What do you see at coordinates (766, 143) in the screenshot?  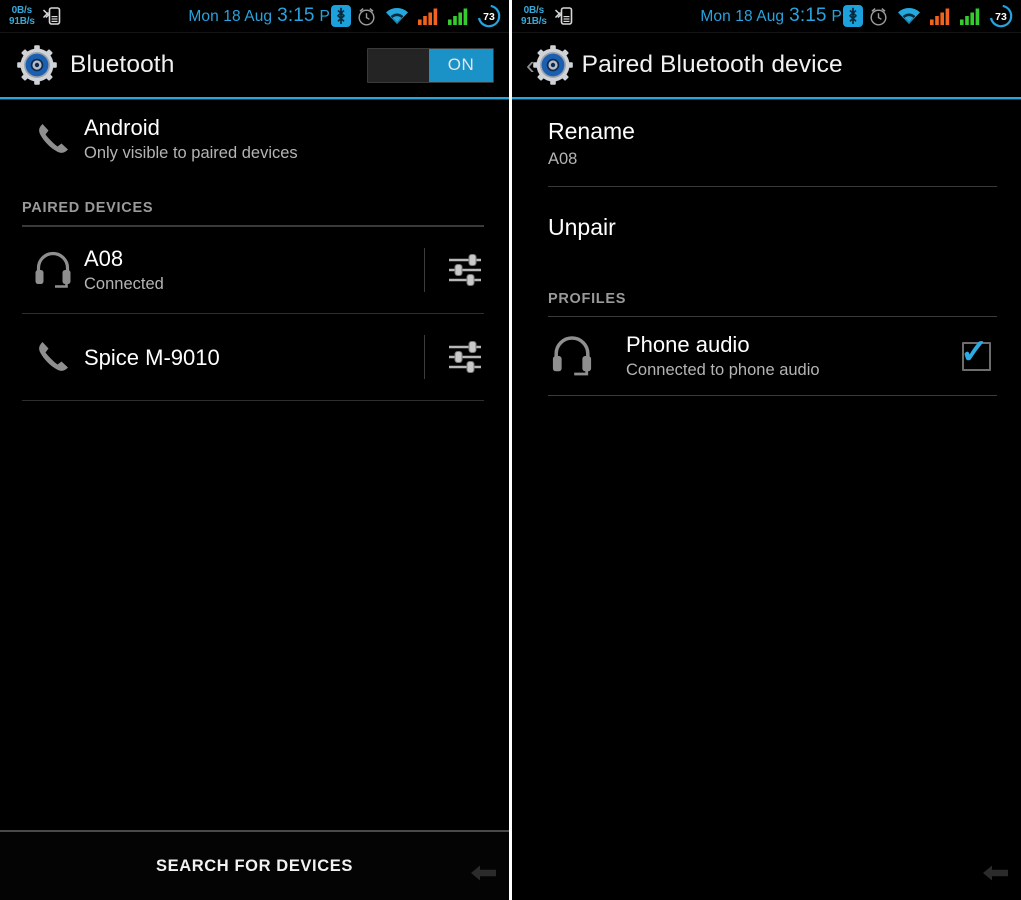 I see `rename-row: Rename A08` at bounding box center [766, 143].